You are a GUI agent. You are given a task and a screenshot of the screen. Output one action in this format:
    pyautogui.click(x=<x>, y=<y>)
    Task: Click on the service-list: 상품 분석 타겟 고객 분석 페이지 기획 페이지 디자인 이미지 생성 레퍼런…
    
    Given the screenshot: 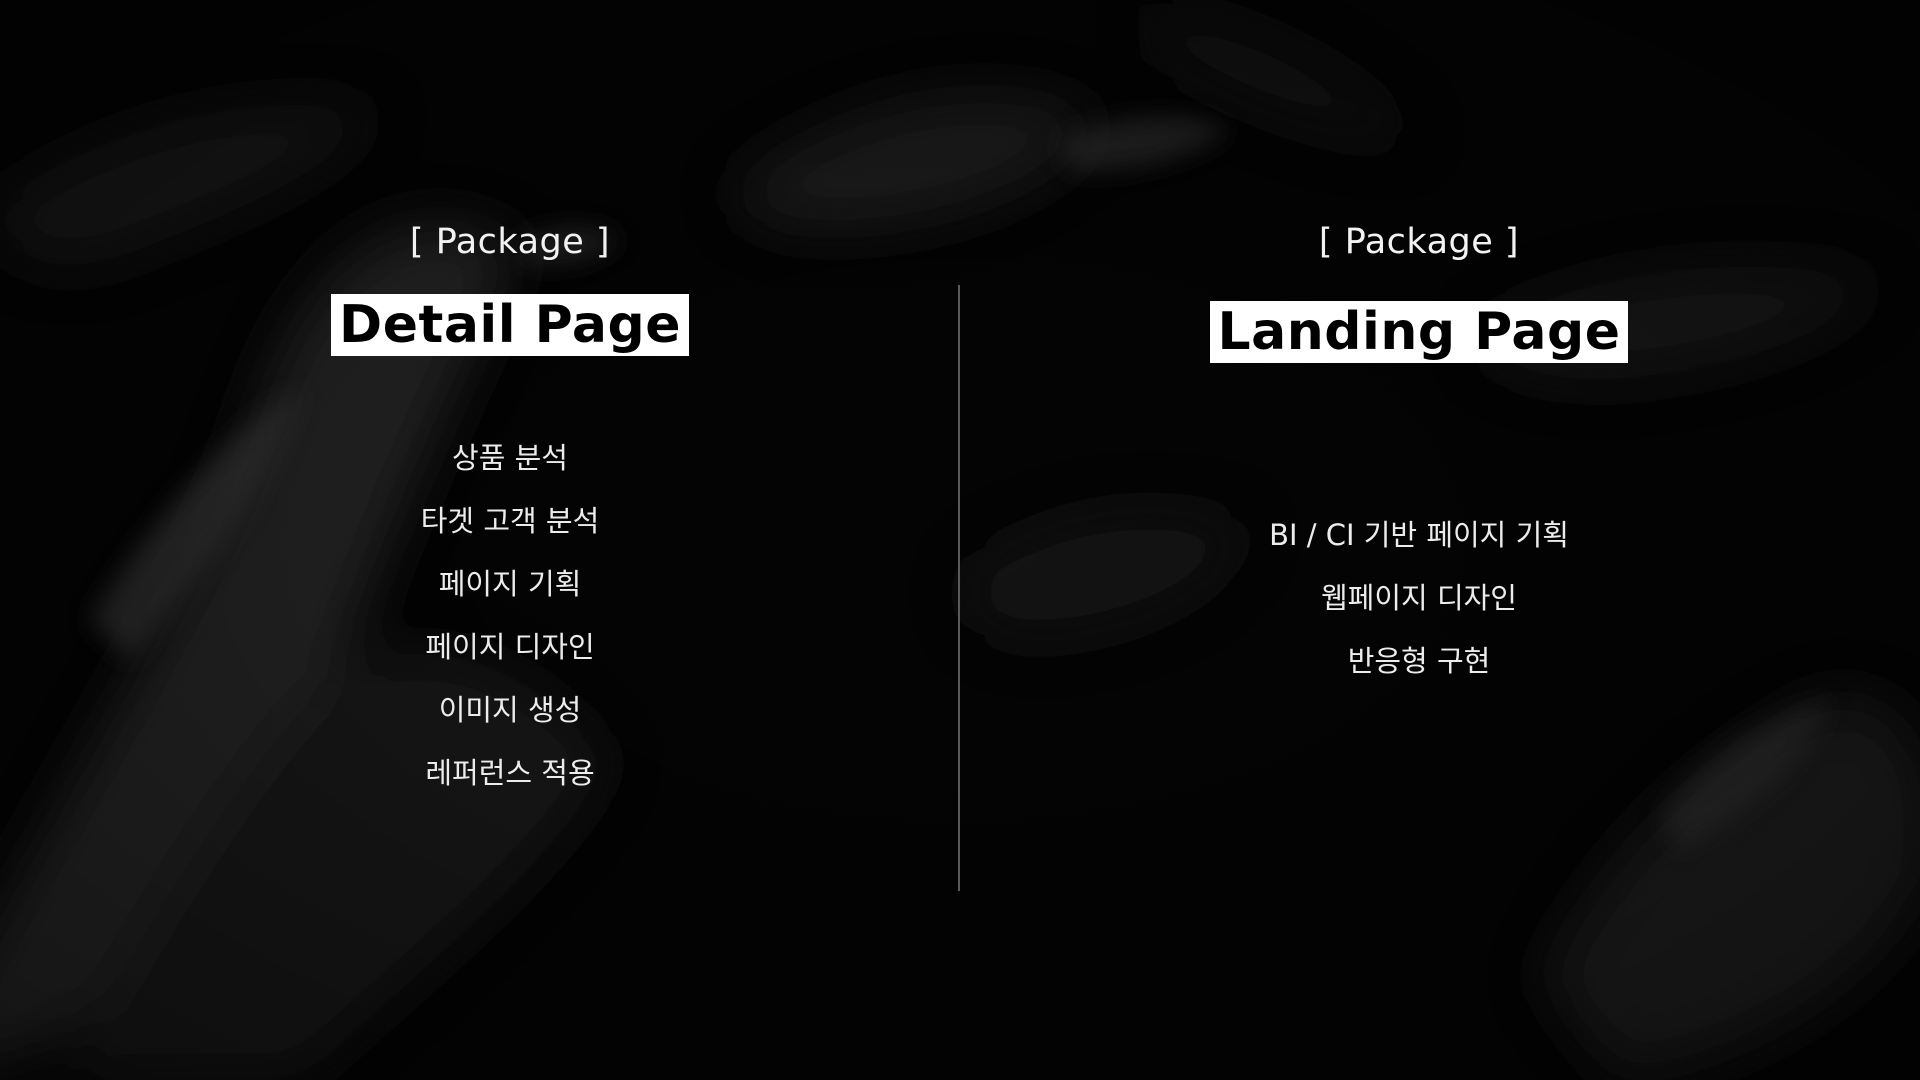 What is the action you would take?
    pyautogui.click(x=510, y=616)
    